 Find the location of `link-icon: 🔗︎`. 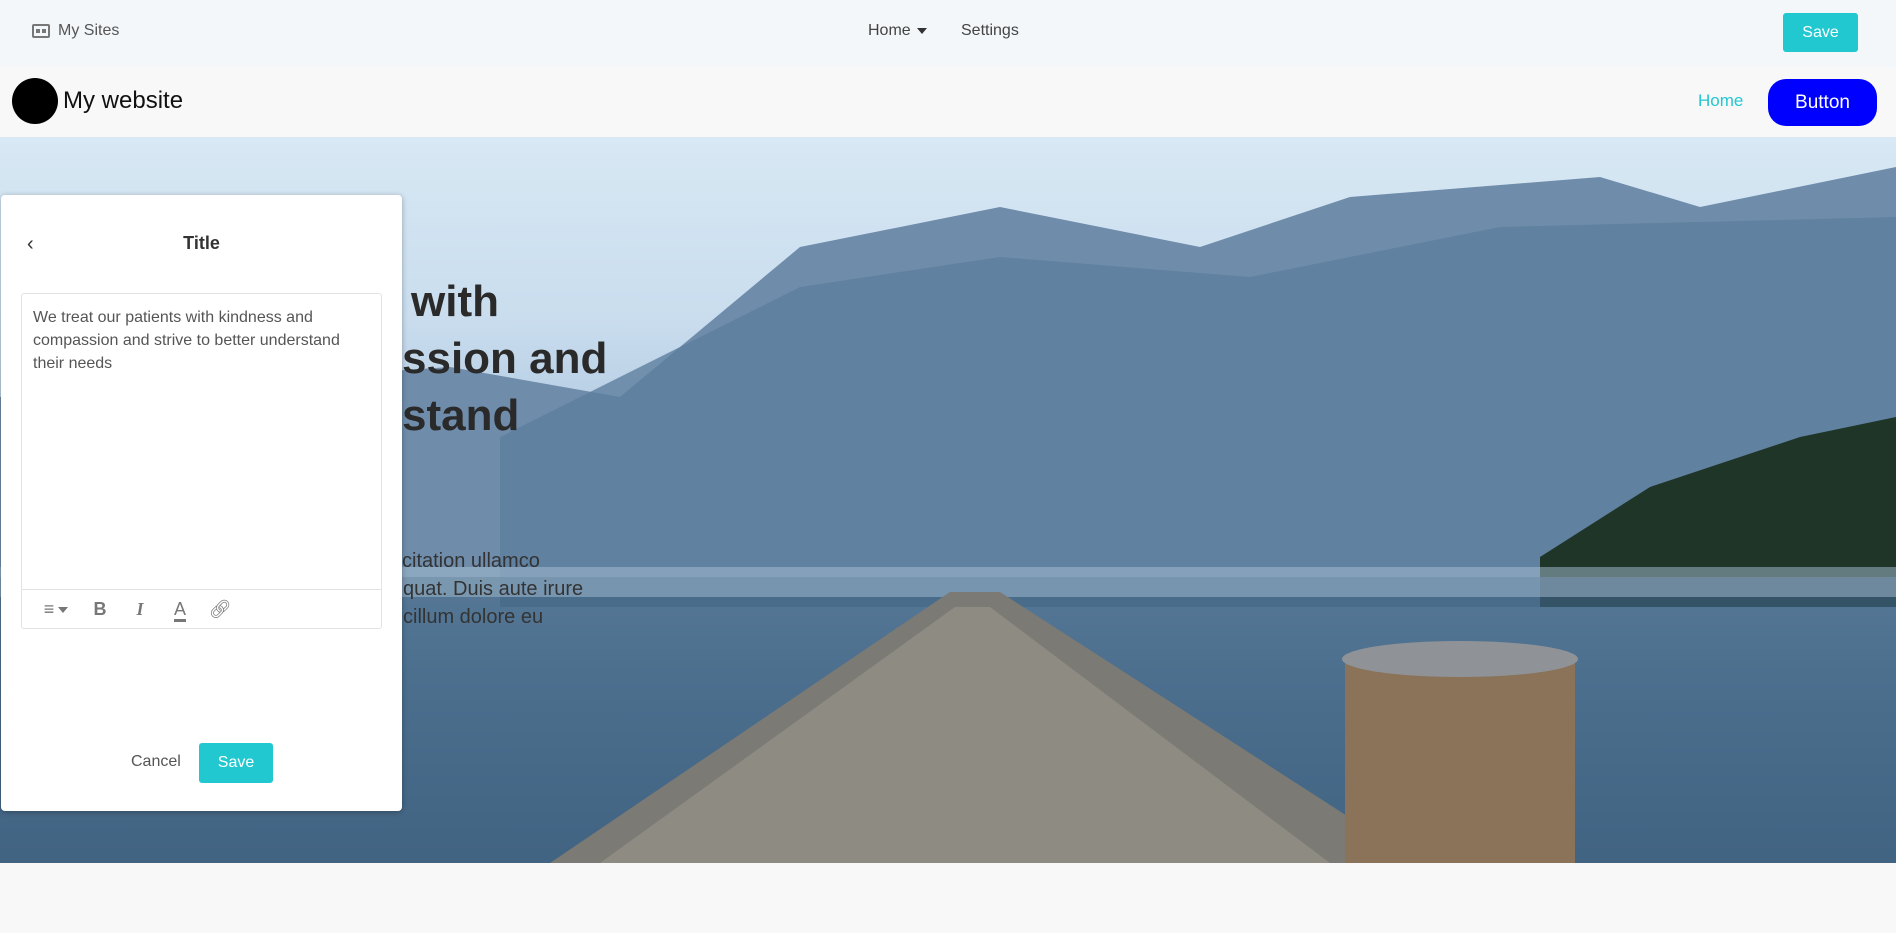

link-icon: 🔗︎ is located at coordinates (220, 609).